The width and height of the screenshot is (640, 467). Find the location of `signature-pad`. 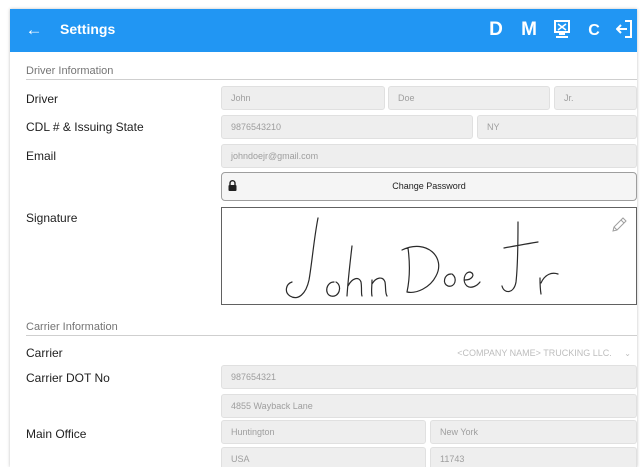

signature-pad is located at coordinates (429, 256).